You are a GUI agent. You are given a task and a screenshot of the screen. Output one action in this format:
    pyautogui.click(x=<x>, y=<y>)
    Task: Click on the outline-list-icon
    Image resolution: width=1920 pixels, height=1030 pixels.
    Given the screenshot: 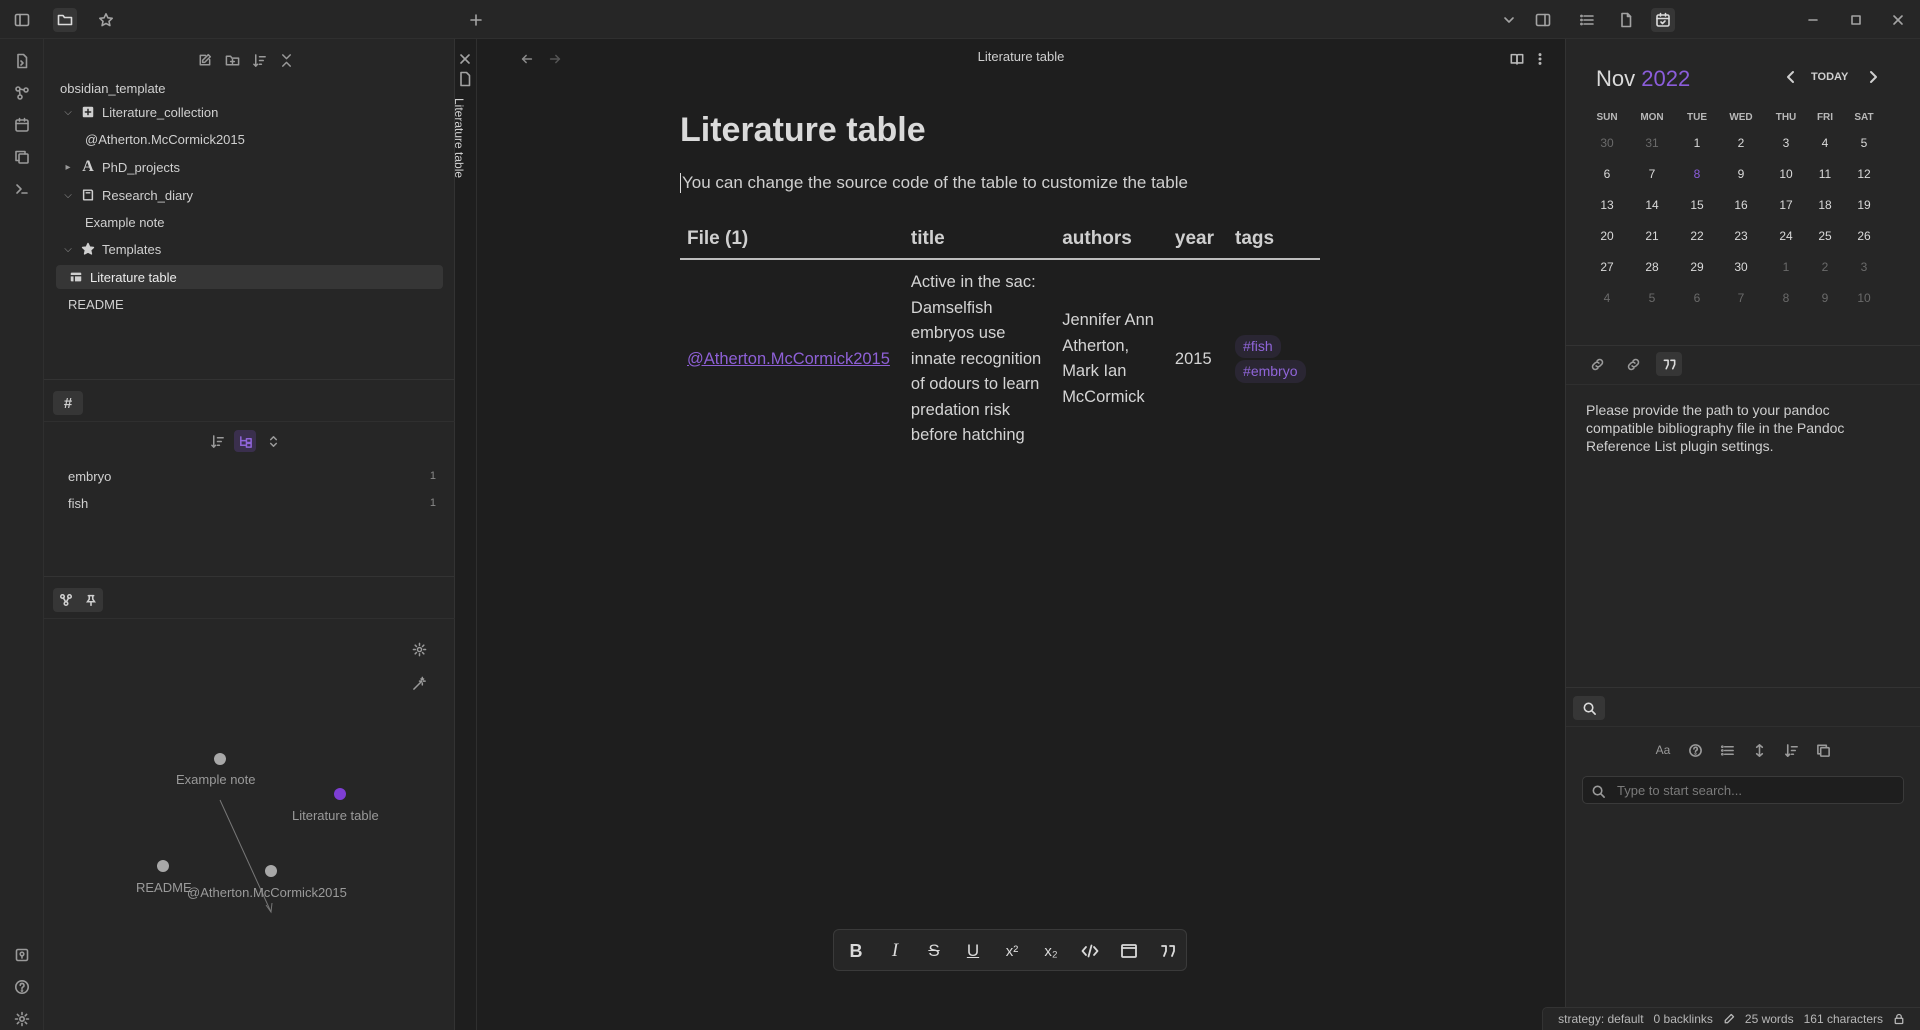 What is the action you would take?
    pyautogui.click(x=1587, y=20)
    